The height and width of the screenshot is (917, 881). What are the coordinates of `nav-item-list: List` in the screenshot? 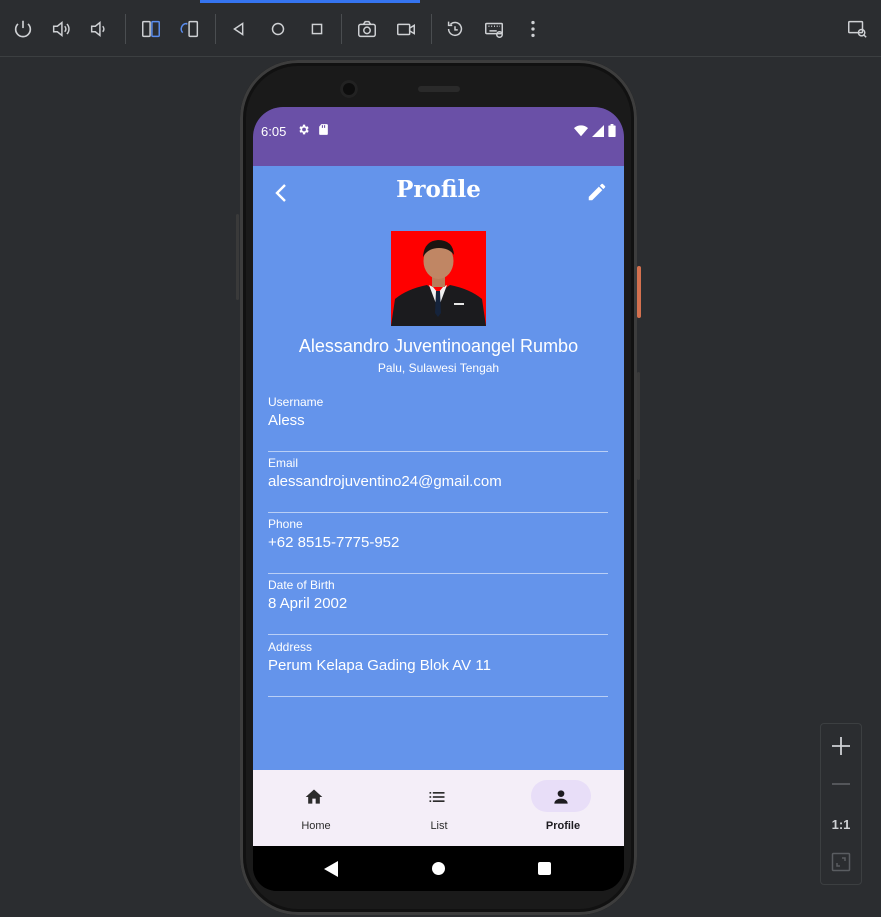 It's located at (439, 808).